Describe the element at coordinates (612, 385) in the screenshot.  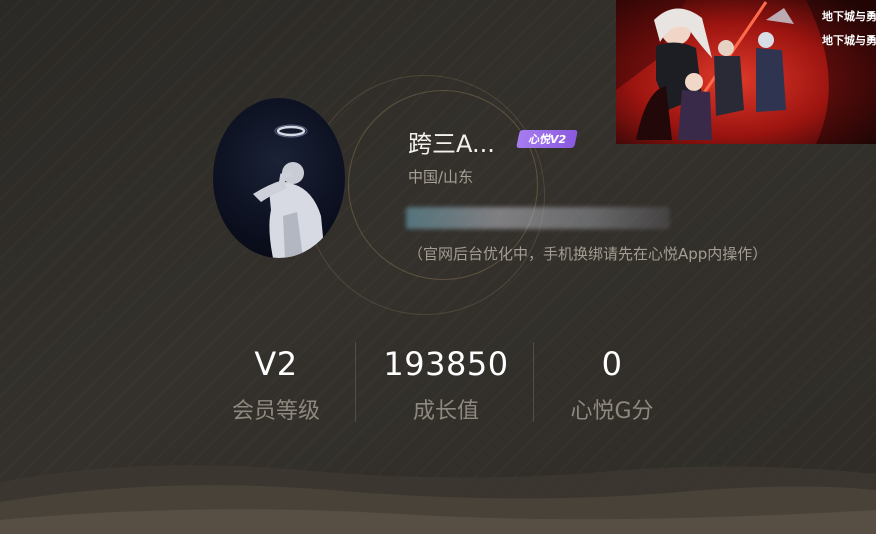
I see `stat-g-points: 0 心悦G分` at that location.